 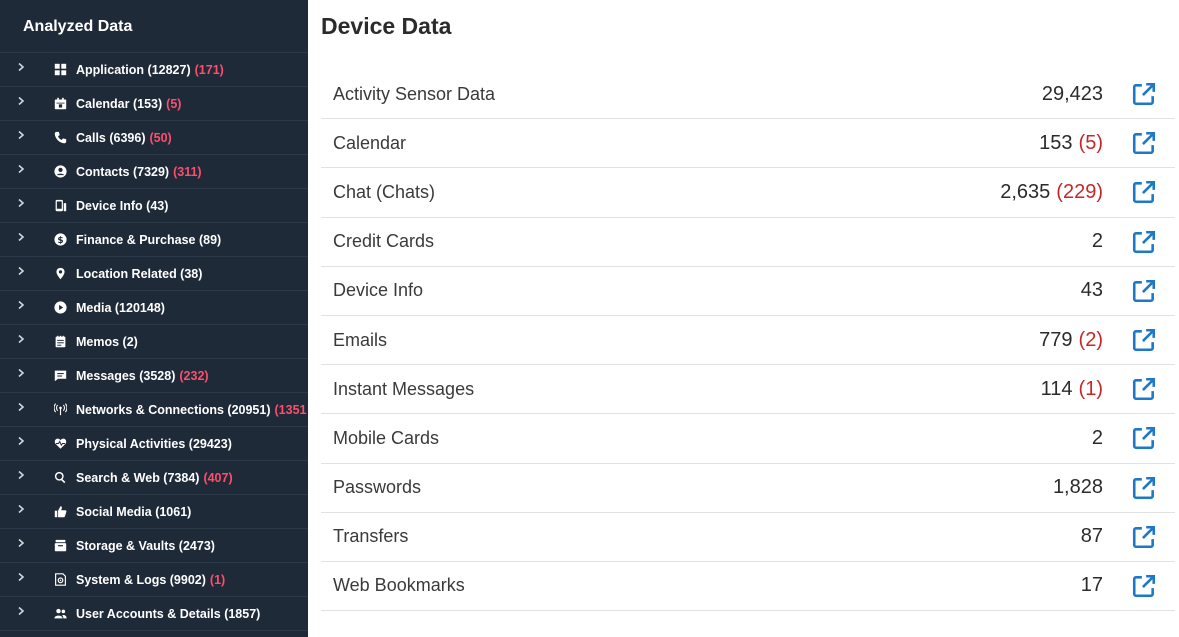 I want to click on table-row: Device Info 43, so click(x=748, y=291).